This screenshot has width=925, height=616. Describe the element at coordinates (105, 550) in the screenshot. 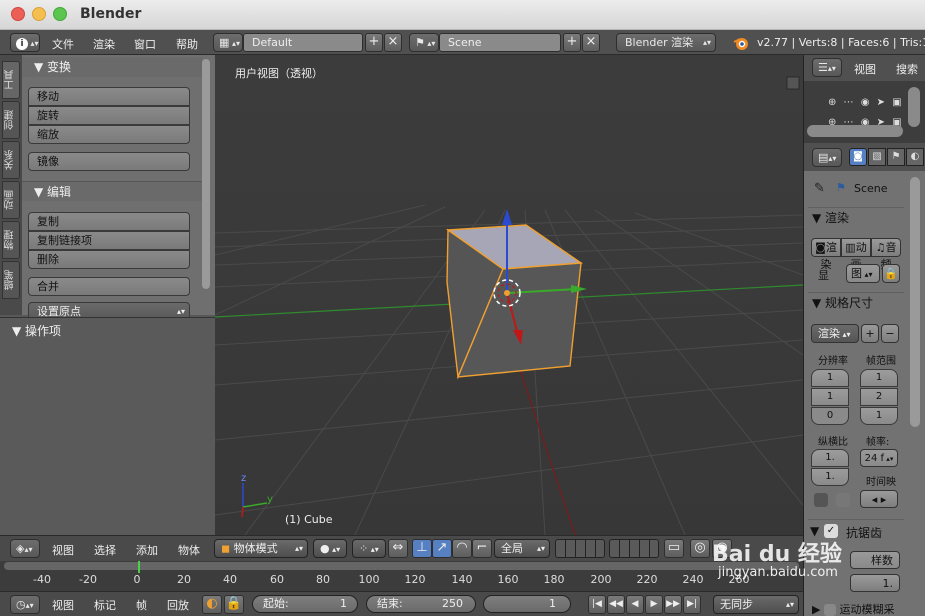

I see `viewport-menu-select: 选择` at that location.